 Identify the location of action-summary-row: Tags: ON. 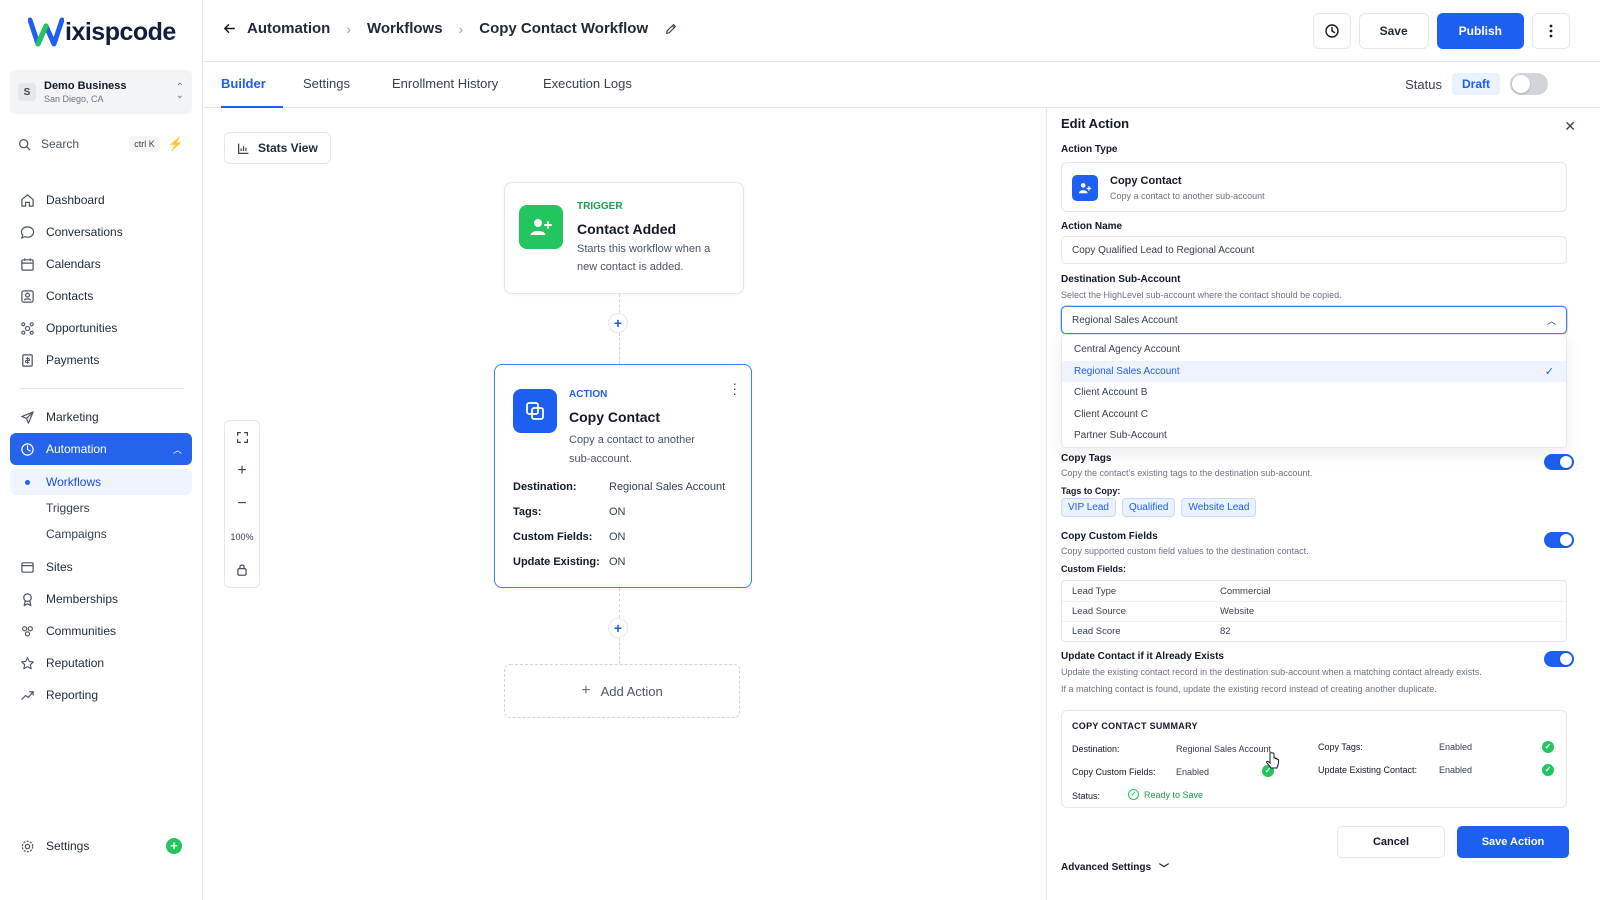
(569, 512).